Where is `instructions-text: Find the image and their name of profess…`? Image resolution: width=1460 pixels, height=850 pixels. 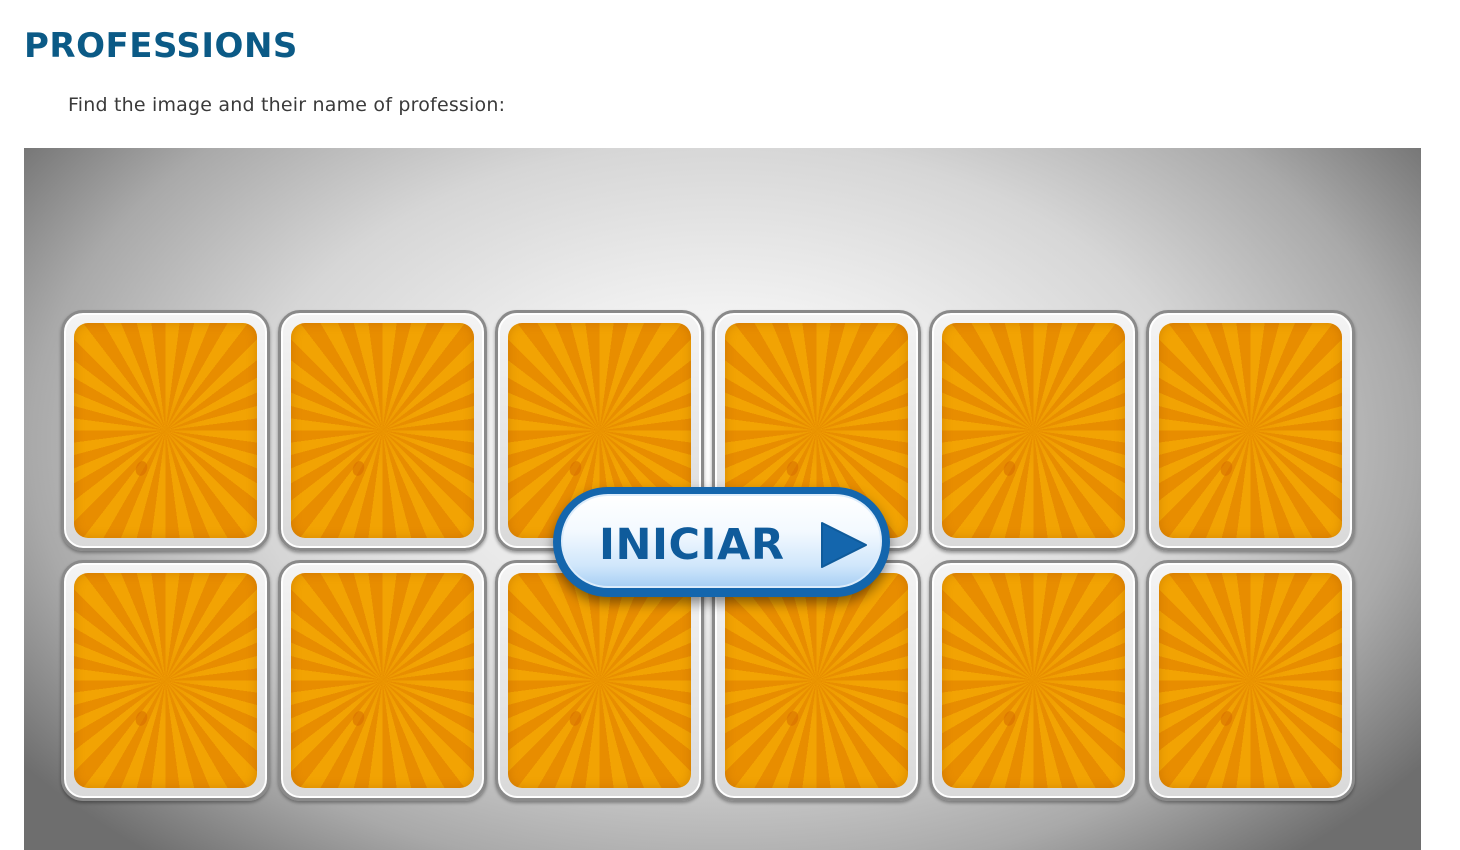
instructions-text: Find the image and their name of profess… is located at coordinates (287, 105).